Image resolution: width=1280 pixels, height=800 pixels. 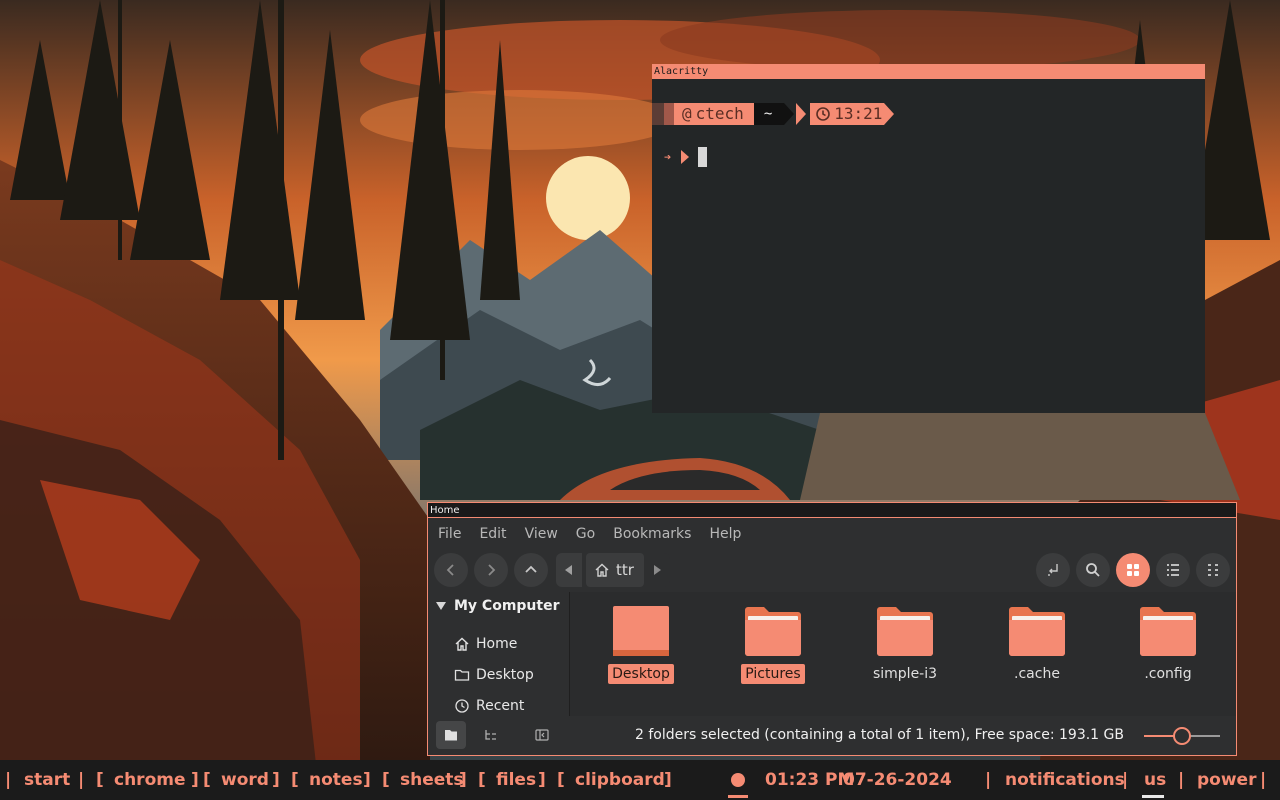 What do you see at coordinates (1155, 780) in the screenshot?
I see `keyboard-layout-button: us` at bounding box center [1155, 780].